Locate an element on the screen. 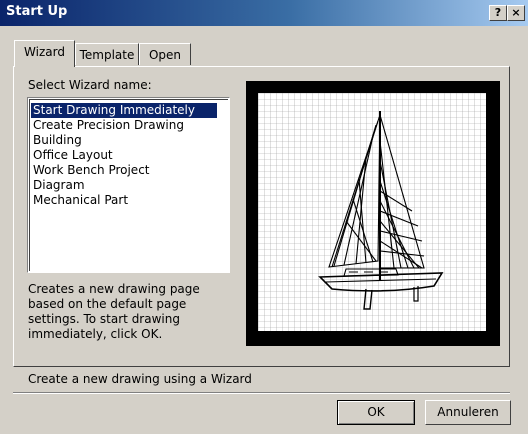  tab-open-label: Open is located at coordinates (165, 55).